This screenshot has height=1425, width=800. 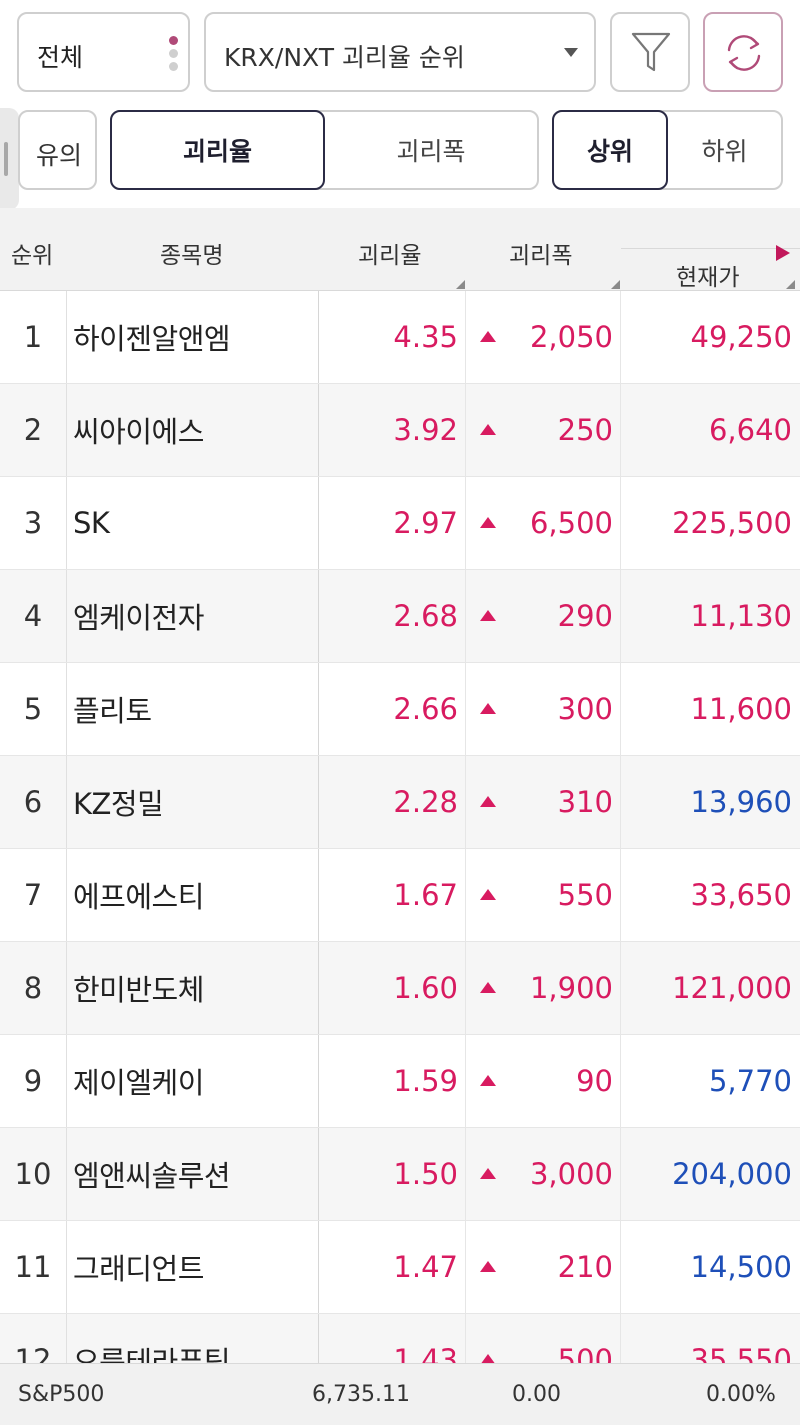 What do you see at coordinates (585, 430) in the screenshot?
I see `width-value: 250` at bounding box center [585, 430].